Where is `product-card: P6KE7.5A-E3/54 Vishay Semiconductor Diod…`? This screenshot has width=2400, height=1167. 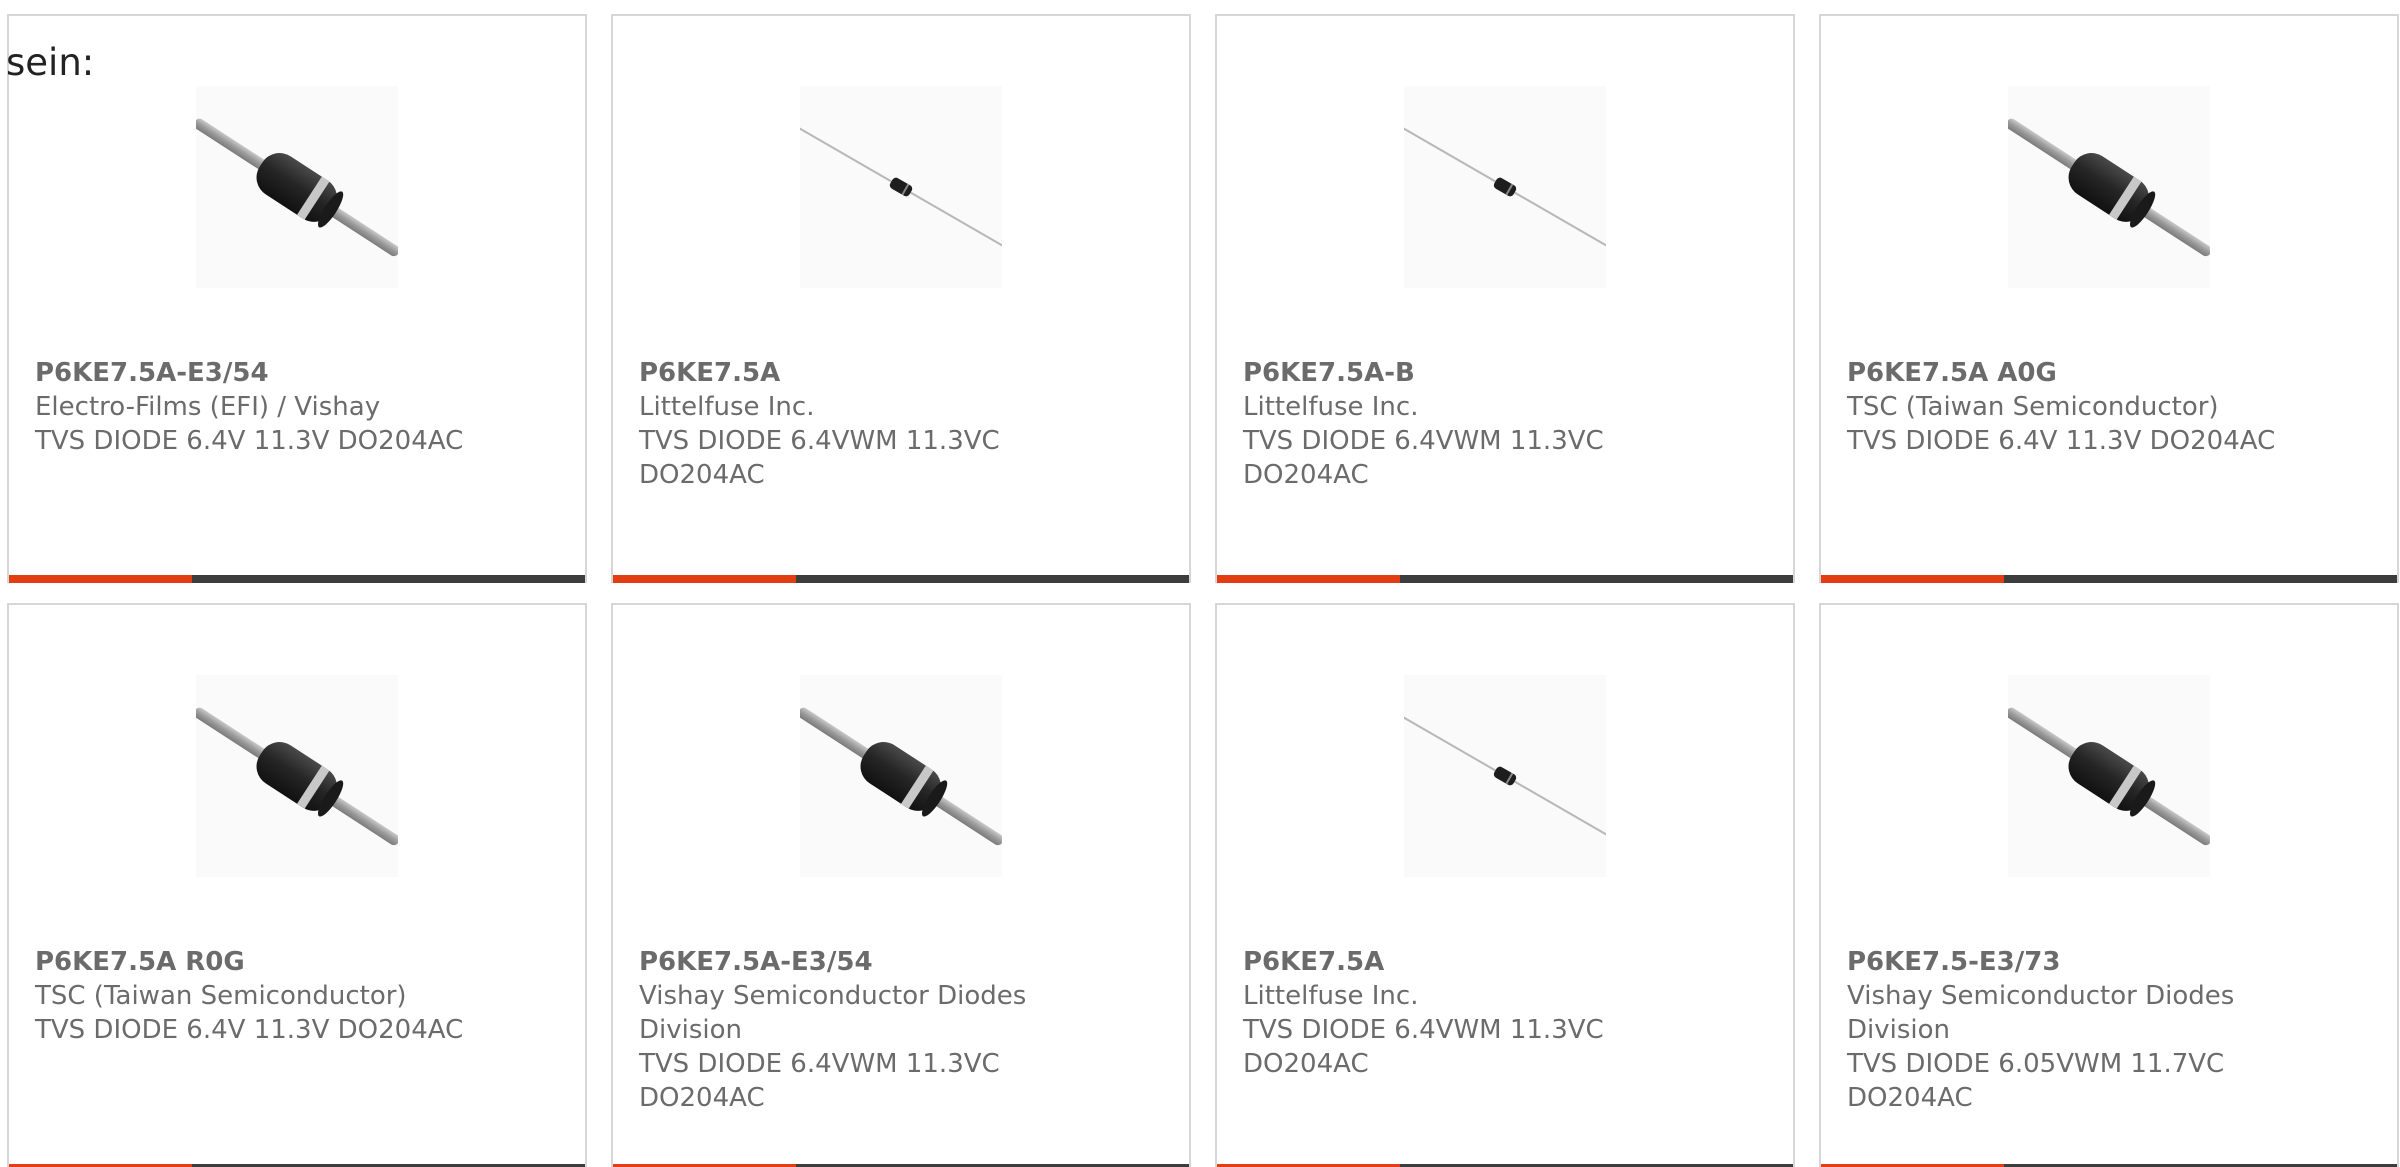 product-card: P6KE7.5A-E3/54 Vishay Semiconductor Diod… is located at coordinates (901, 885).